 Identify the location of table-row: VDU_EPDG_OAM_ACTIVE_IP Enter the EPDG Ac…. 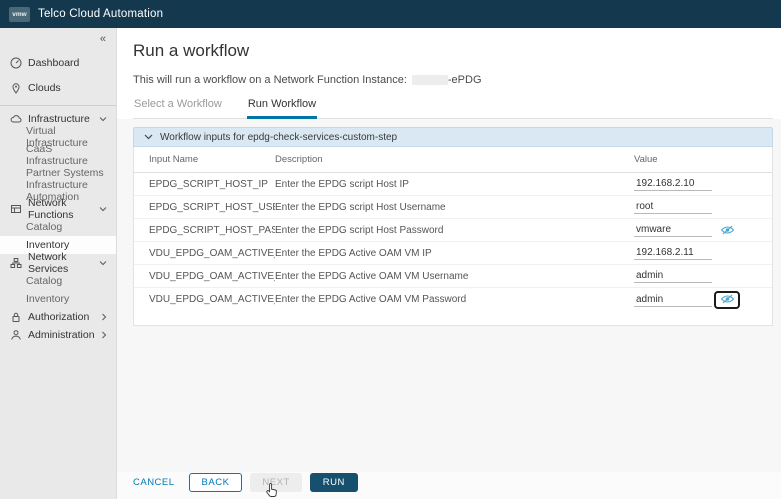
(453, 253).